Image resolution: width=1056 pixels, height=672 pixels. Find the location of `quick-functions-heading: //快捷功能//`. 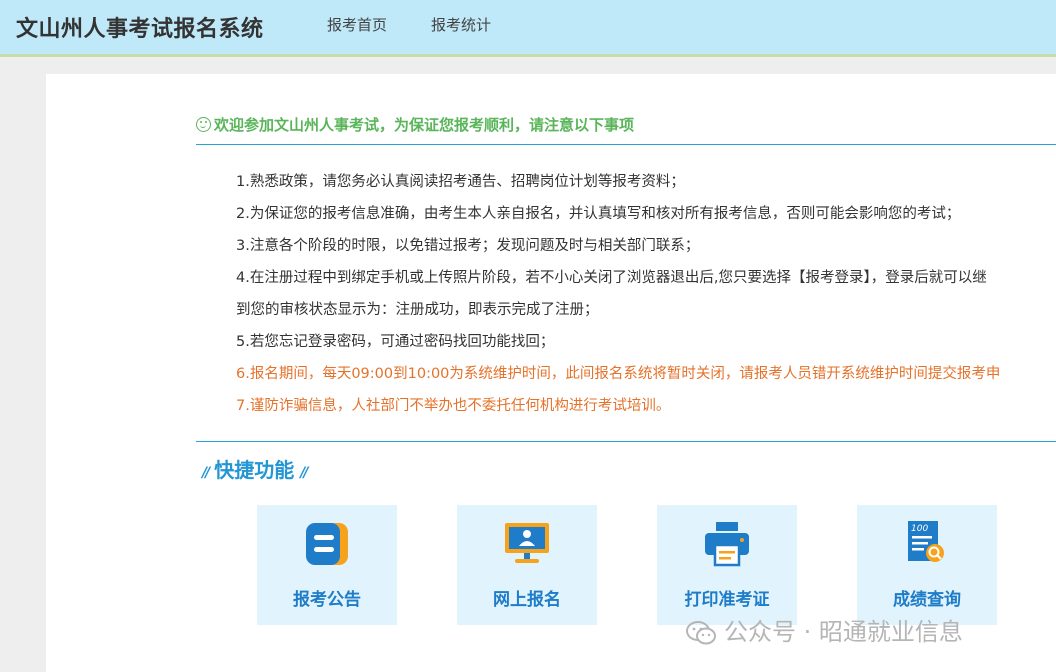

quick-functions-heading: //快捷功能// is located at coordinates (254, 468).